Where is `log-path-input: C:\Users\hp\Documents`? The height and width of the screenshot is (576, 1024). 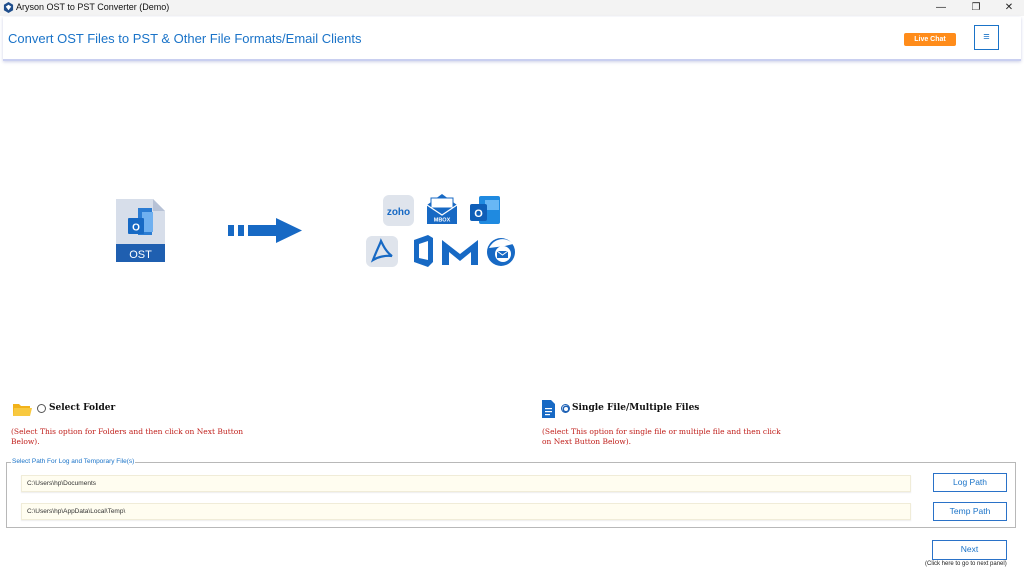 log-path-input: C:\Users\hp\Documents is located at coordinates (466, 483).